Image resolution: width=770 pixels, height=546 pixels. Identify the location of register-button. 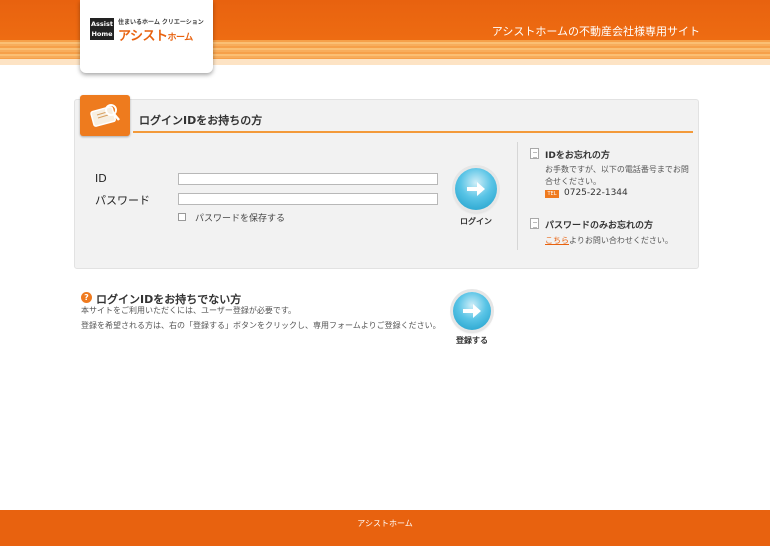
(472, 311).